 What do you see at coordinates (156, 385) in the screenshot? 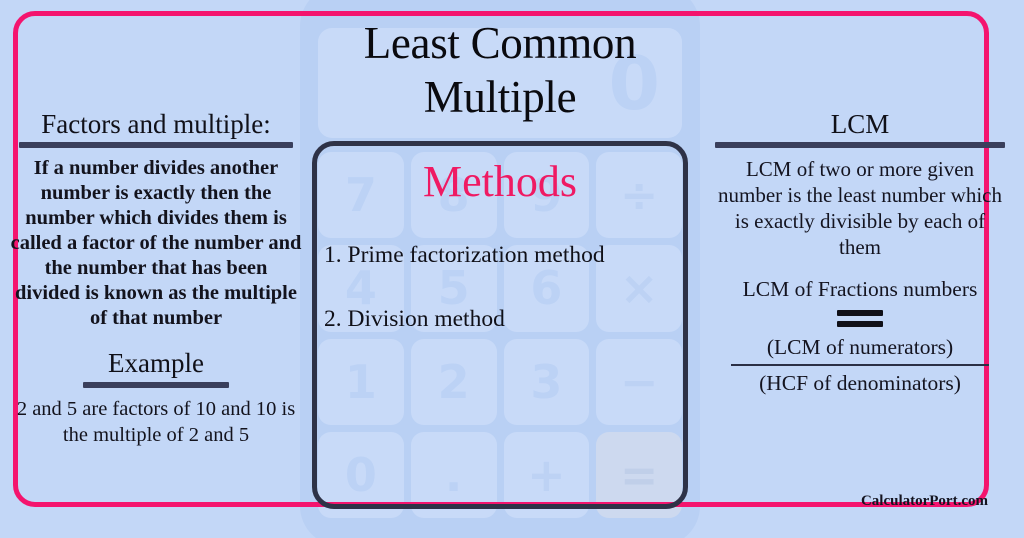
I see `example-heading-underline` at bounding box center [156, 385].